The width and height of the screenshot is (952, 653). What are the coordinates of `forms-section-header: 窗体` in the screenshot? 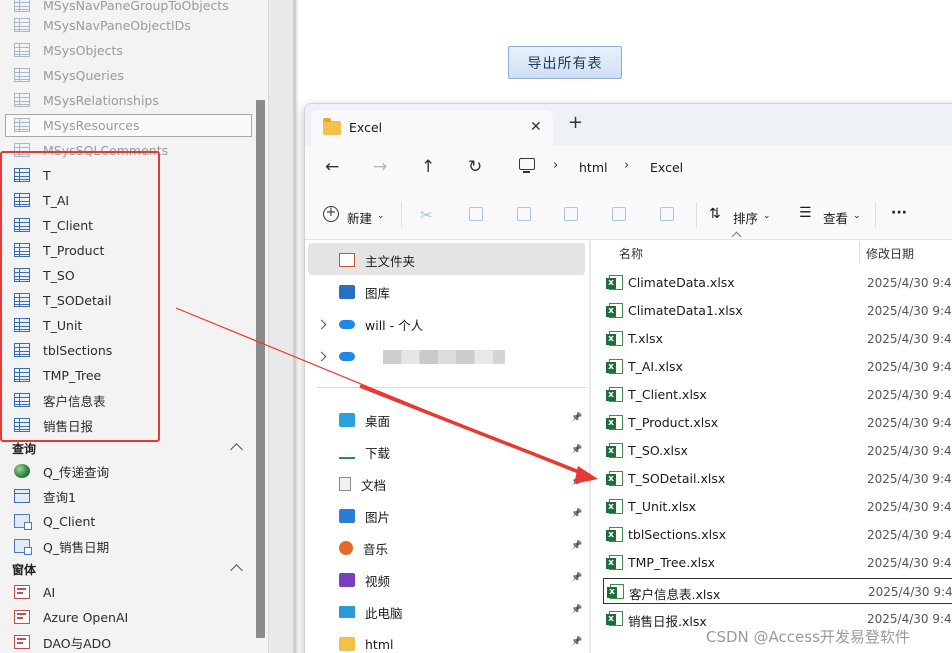 It's located at (24, 569).